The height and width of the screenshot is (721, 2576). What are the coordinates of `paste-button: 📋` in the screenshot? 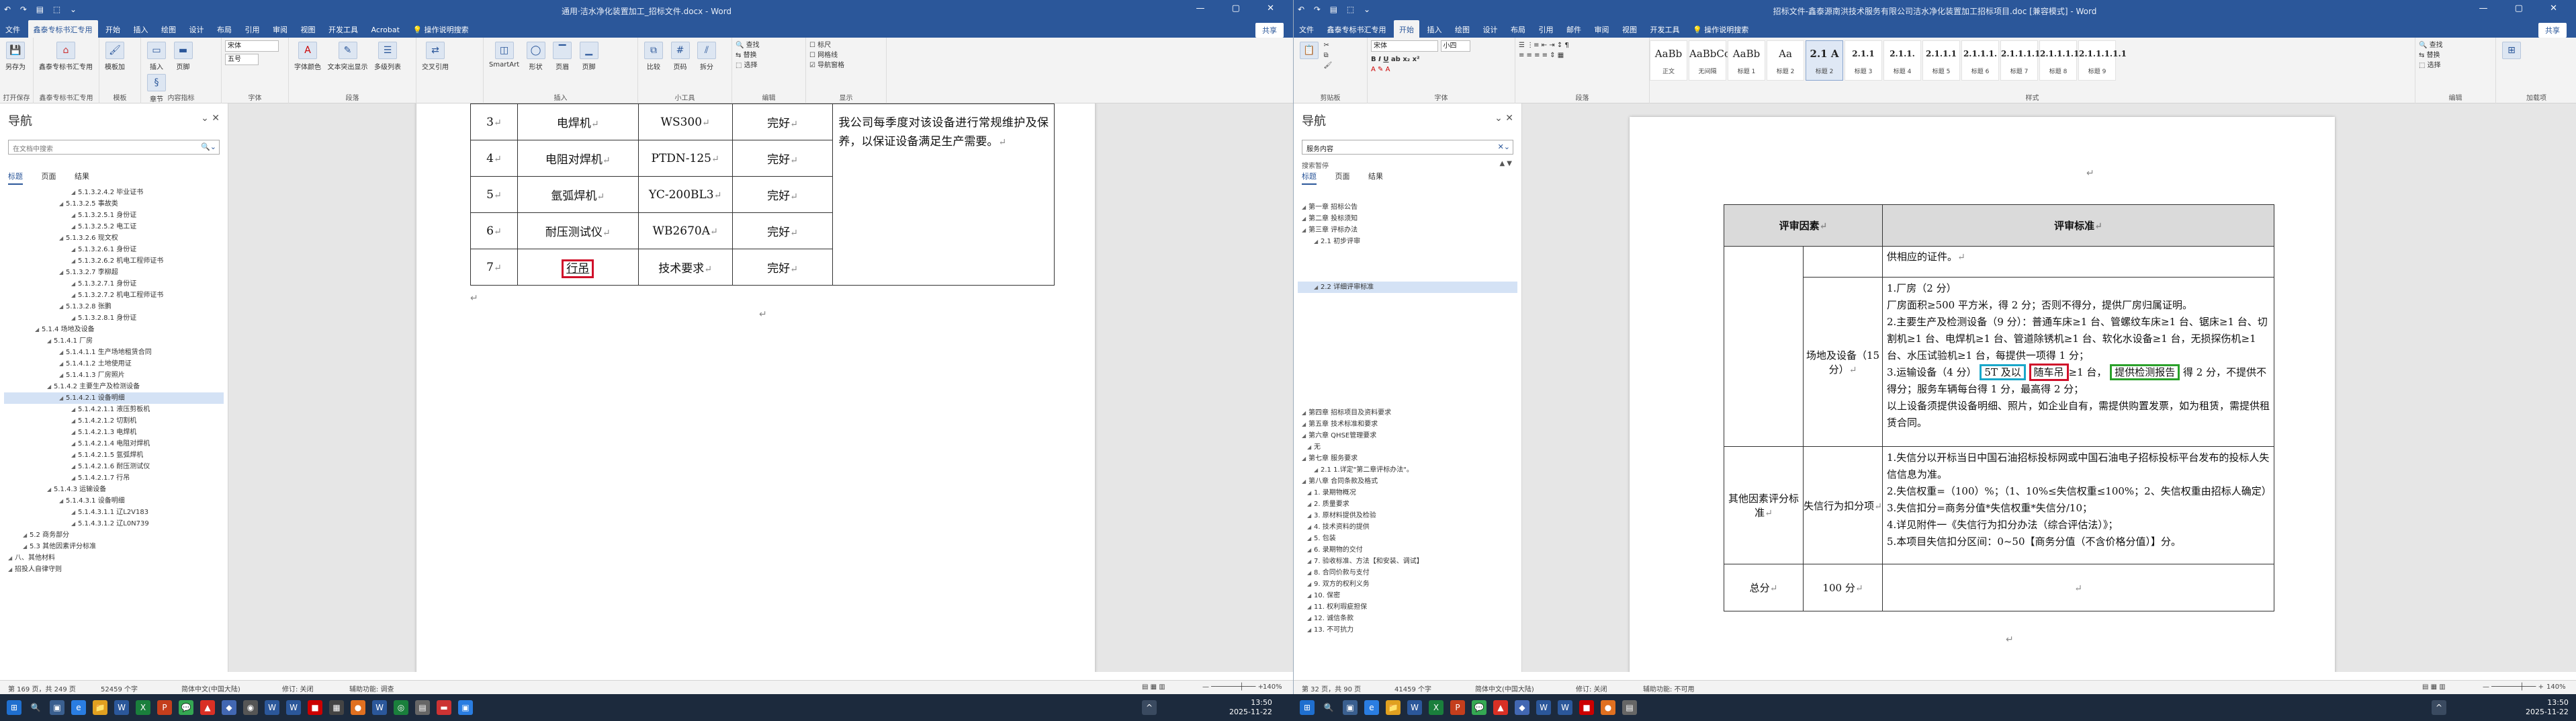 It's located at (1309, 51).